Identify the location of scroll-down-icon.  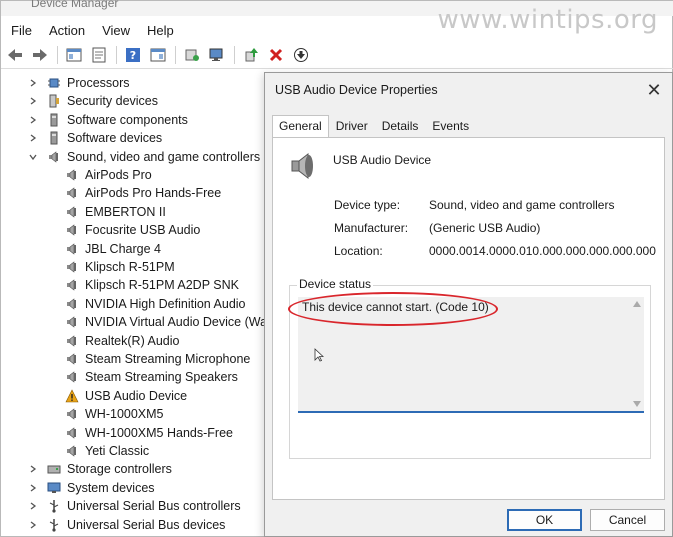
(637, 404).